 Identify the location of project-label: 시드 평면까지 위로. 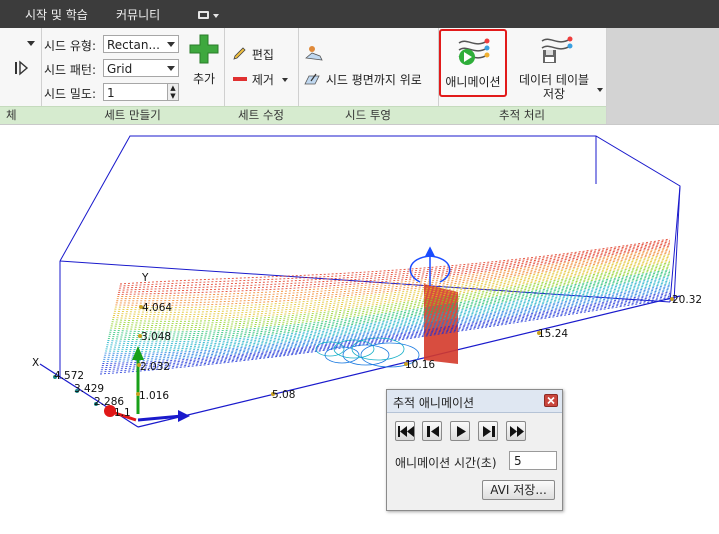
(373, 80).